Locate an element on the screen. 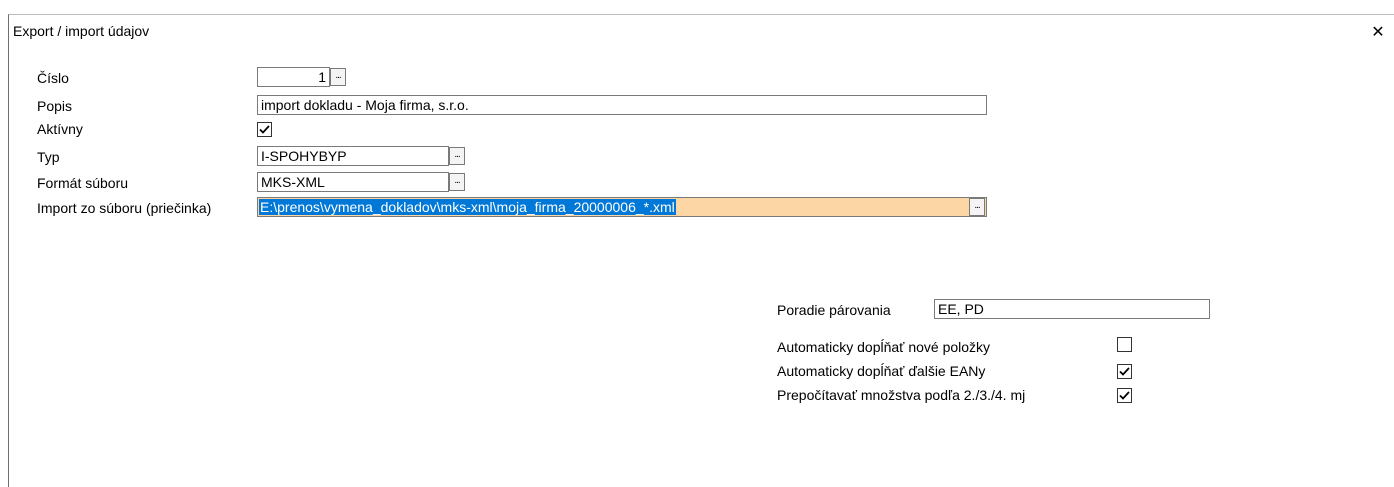  auto-ean-checkbox is located at coordinates (1124, 371).